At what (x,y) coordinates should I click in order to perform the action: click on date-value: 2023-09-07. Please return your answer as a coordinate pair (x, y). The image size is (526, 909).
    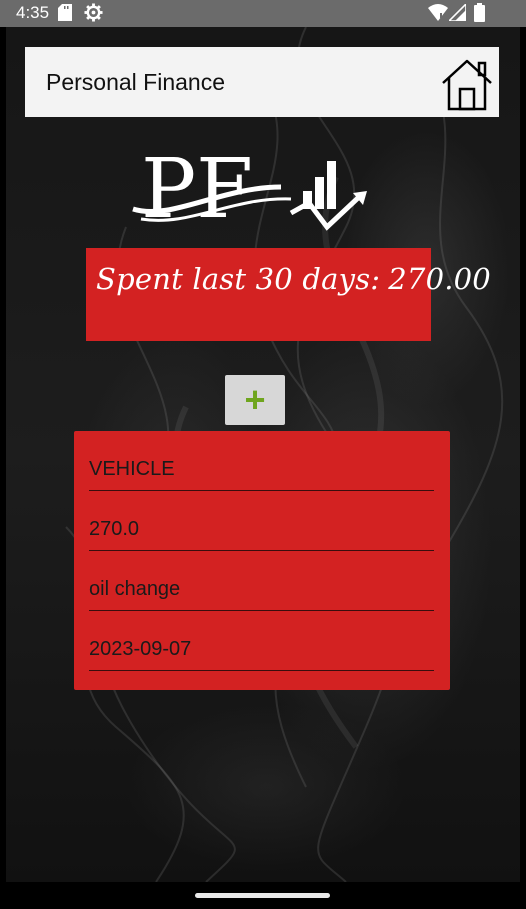
    Looking at the image, I should click on (140, 649).